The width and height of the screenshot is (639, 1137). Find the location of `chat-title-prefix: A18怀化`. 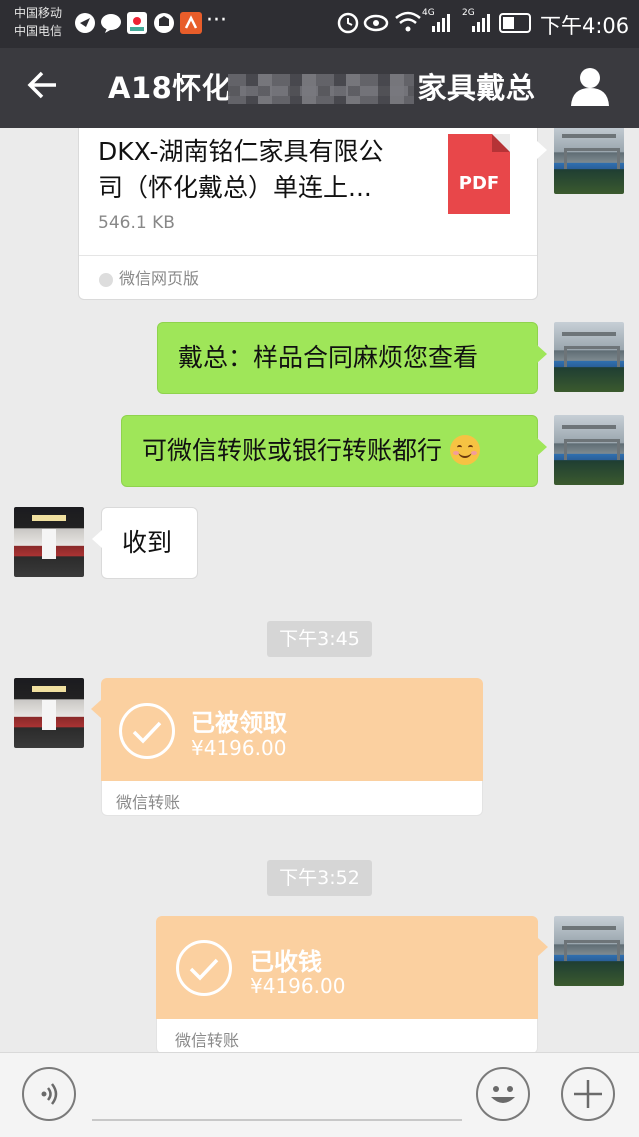

chat-title-prefix: A18怀化 is located at coordinates (170, 88).